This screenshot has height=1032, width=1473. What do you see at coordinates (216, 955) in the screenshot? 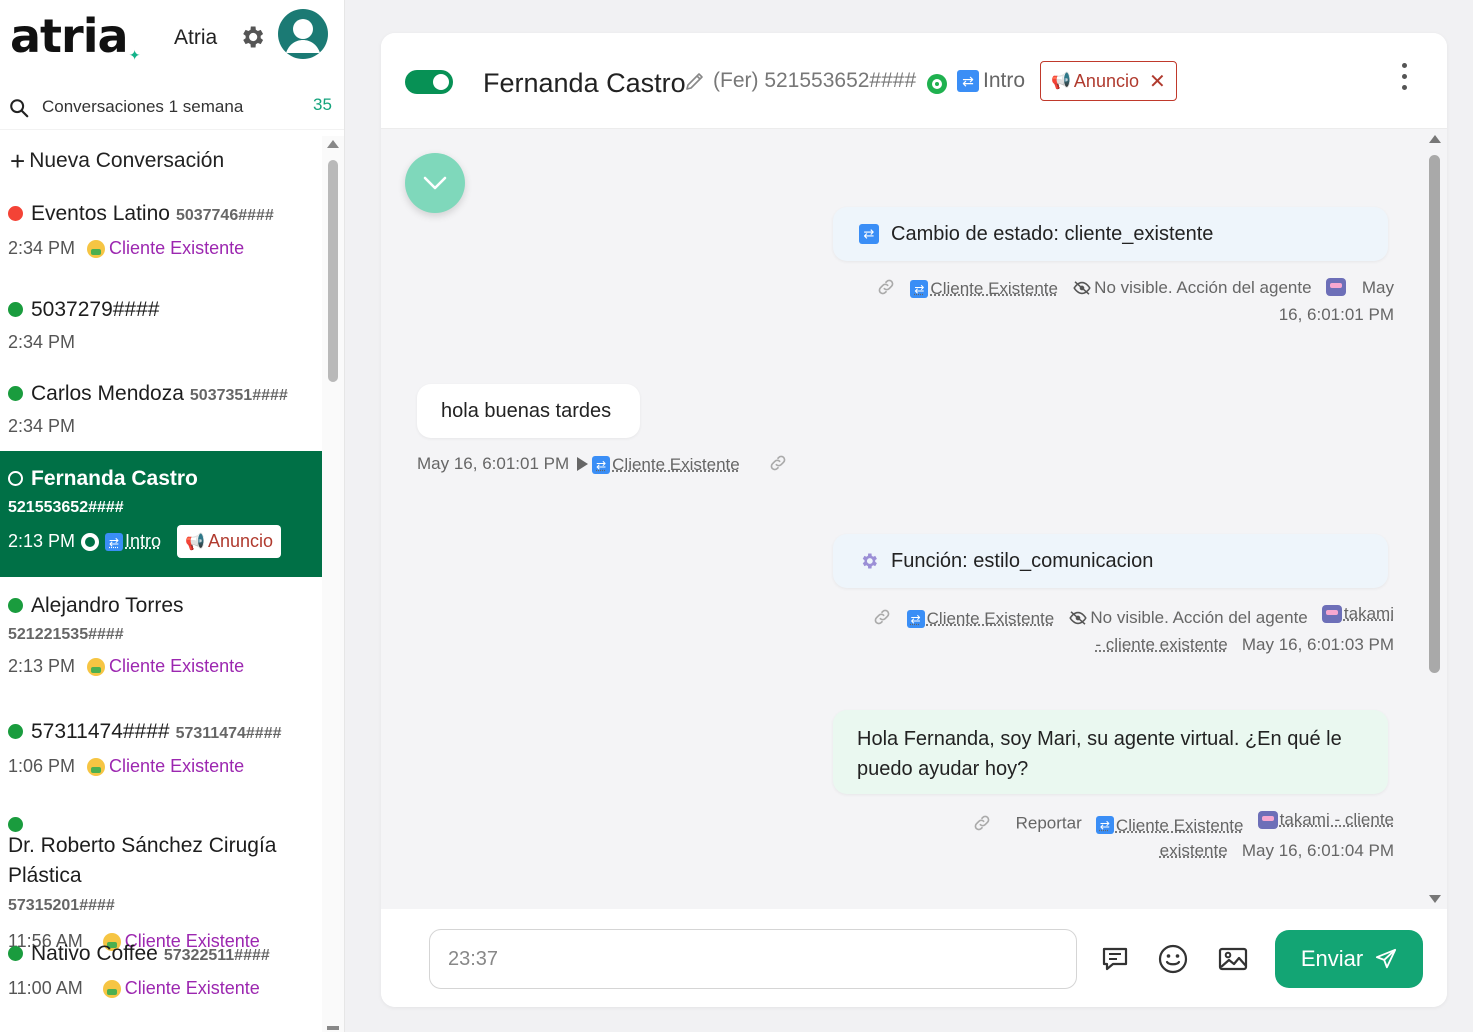
I see `conversation-number: 57322511####` at bounding box center [216, 955].